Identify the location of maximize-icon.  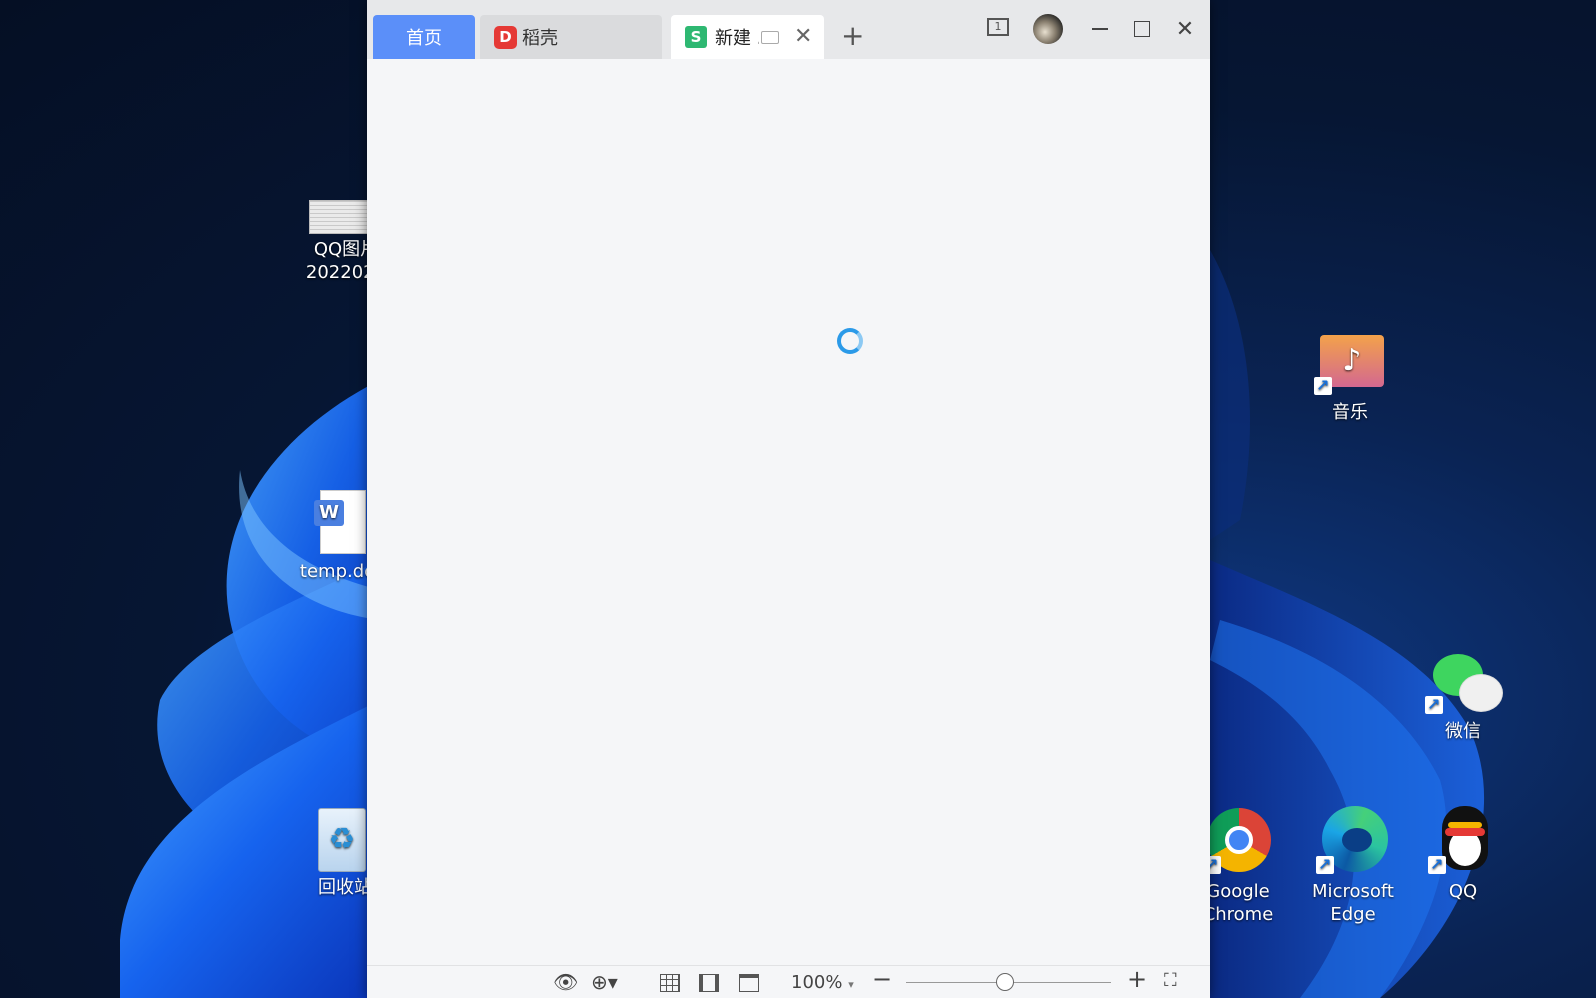
(1142, 29).